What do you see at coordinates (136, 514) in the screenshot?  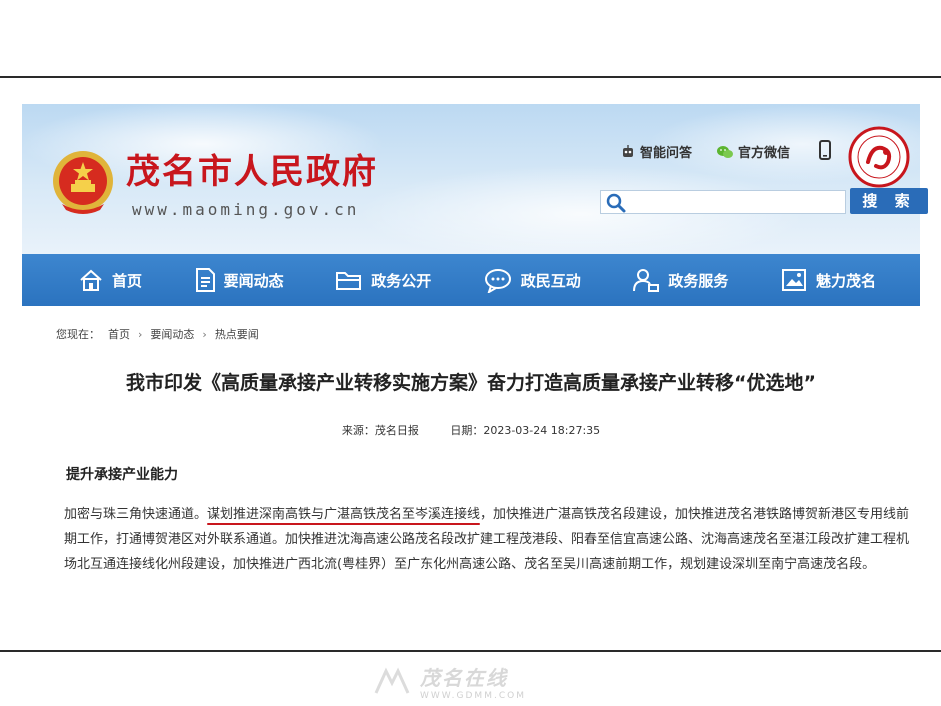 I see `paragraph-text-start: 加密与珠三角快速通道。` at bounding box center [136, 514].